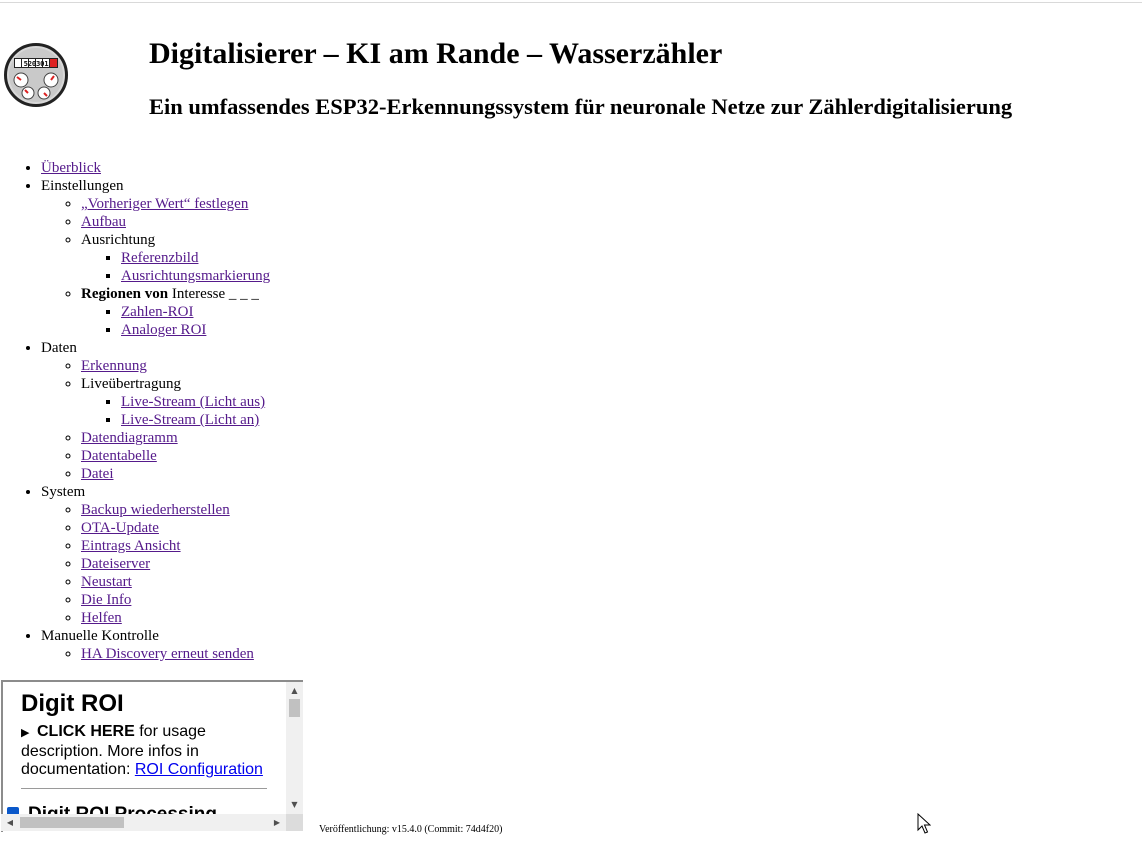 This screenshot has width=1142, height=851. I want to click on scroll-right-icon: ▶, so click(277, 822).